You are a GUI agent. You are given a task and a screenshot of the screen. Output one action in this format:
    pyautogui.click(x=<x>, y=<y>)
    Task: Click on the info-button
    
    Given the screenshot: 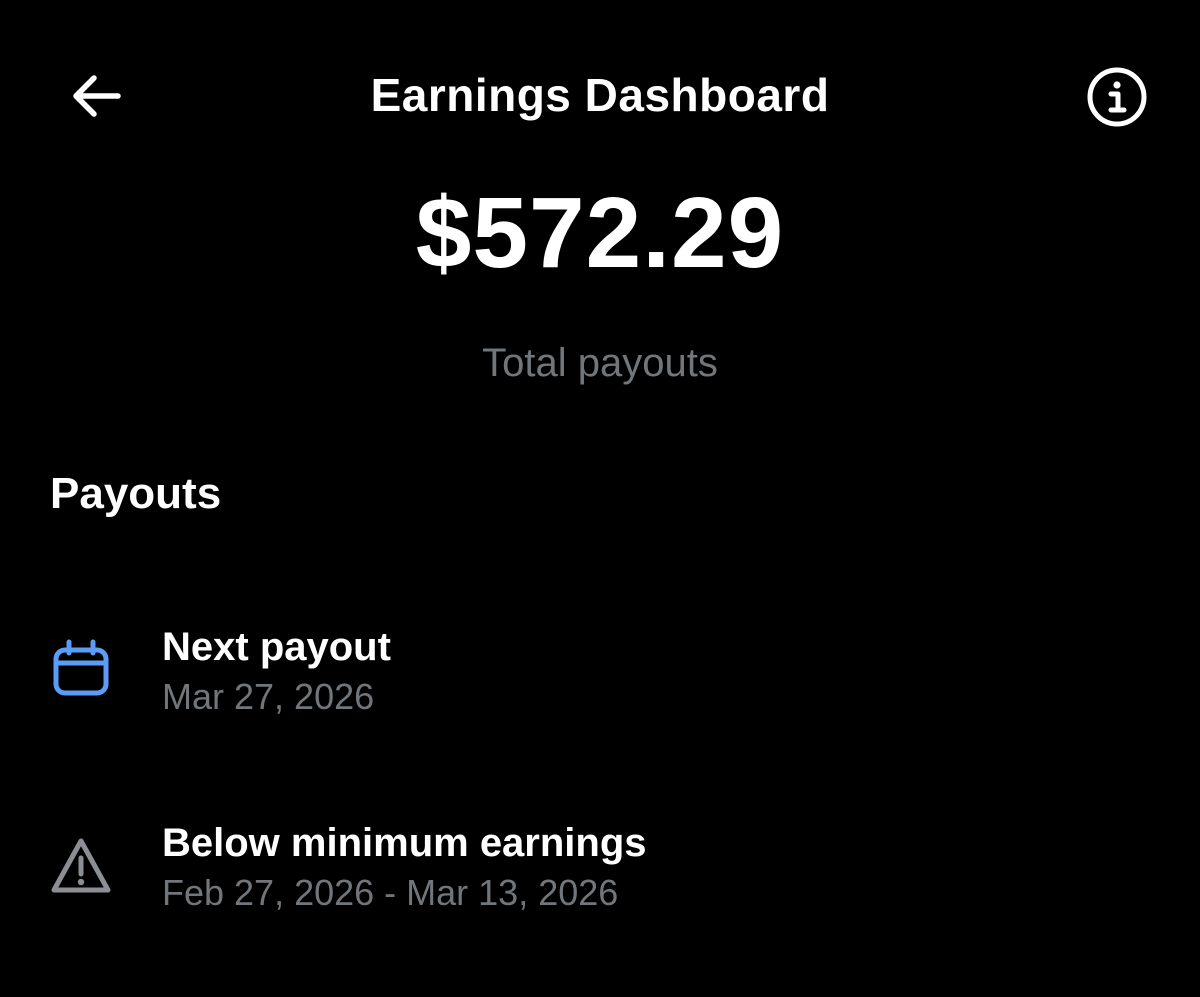 What is the action you would take?
    pyautogui.click(x=1117, y=97)
    